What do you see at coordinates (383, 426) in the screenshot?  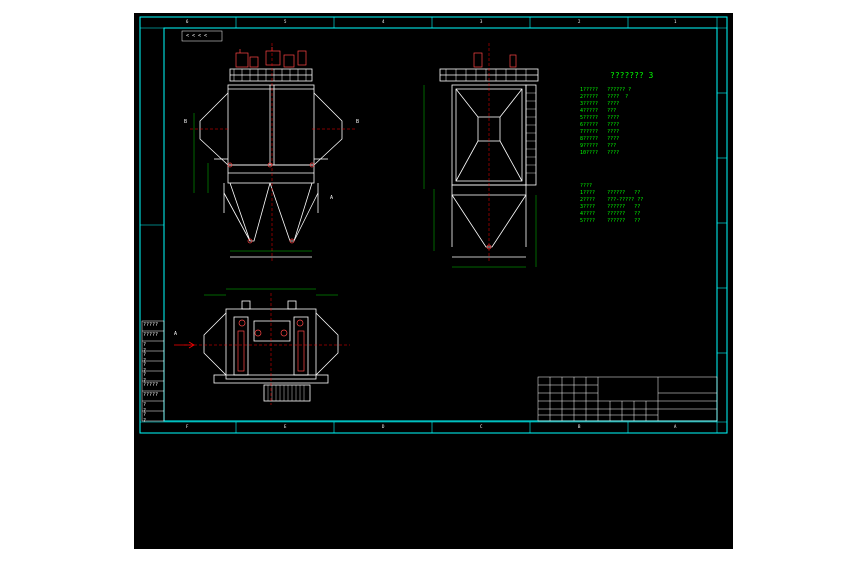 I see `grid-bottom-d: D` at bounding box center [383, 426].